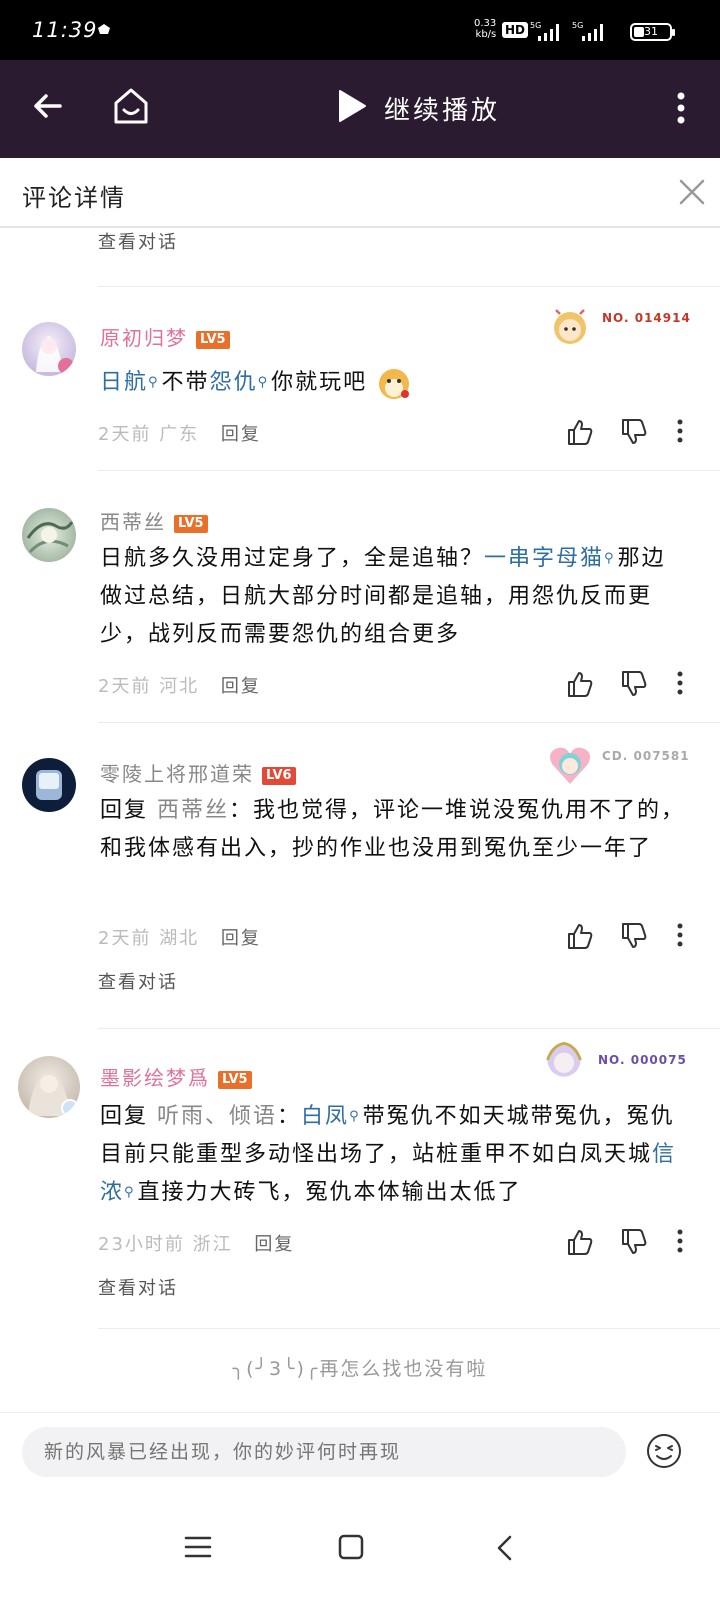 This screenshot has height=1600, width=720. I want to click on comment-meta: 23小时前 浙江 回复, so click(196, 1243).